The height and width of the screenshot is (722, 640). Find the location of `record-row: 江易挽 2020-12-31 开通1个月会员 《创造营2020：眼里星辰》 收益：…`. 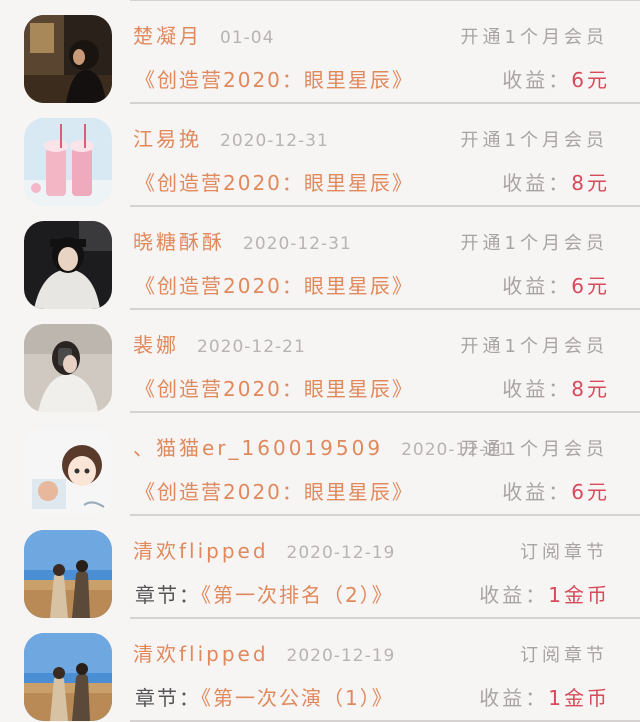

record-row: 江易挽 2020-12-31 开通1个月会员 《创造营2020：眼里星辰》 收益：… is located at coordinates (320, 155).